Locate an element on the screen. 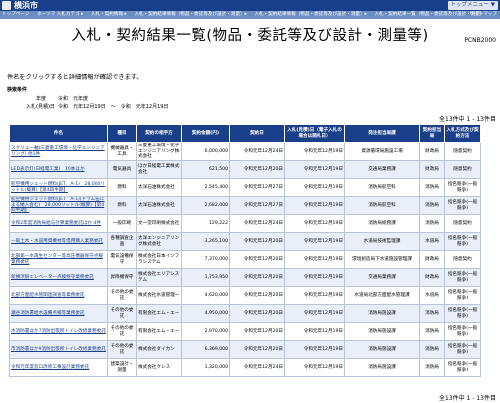 The width and height of the screenshot is (500, 403). cell-name: スクリュー軸(三菱重工環境・化学エンジニアリング) 他1件 is located at coordinates (58, 151).